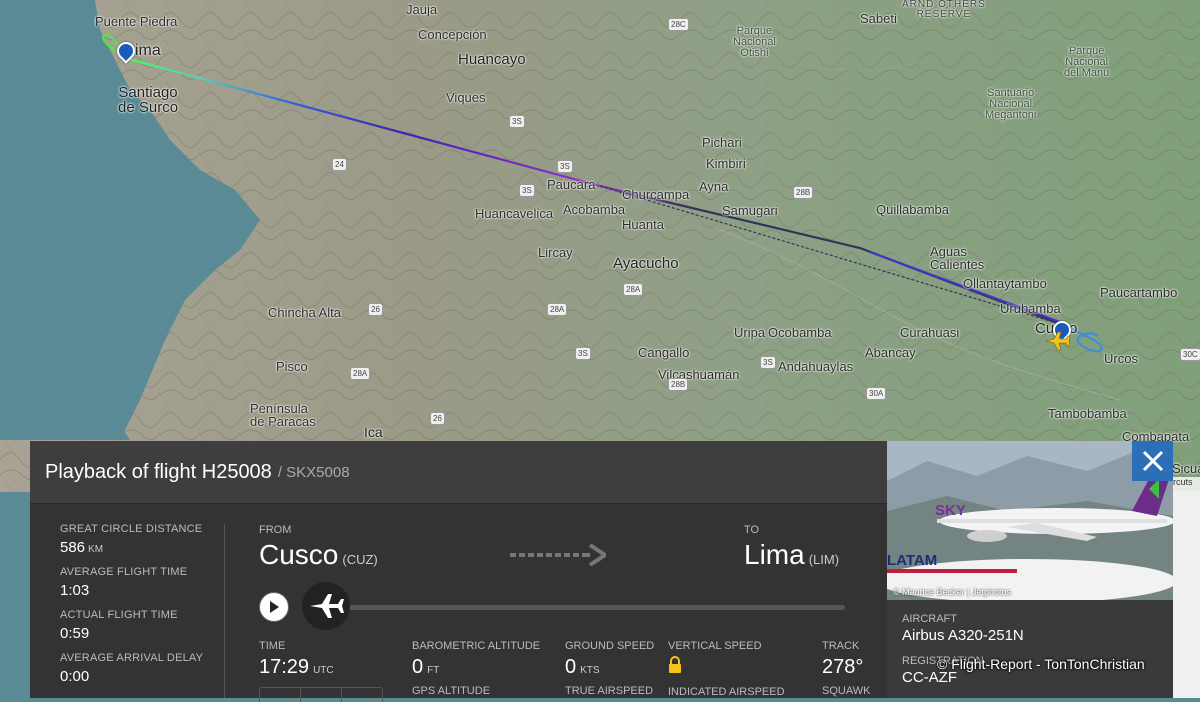 The width and height of the screenshot is (1200, 702). Describe the element at coordinates (1190, 354) in the screenshot. I see `route-shield: 30C` at that location.